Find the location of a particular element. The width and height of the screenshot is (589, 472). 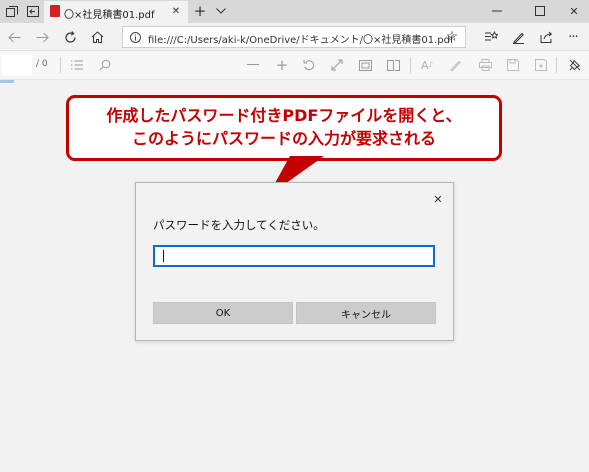

share-icon is located at coordinates (546, 37).